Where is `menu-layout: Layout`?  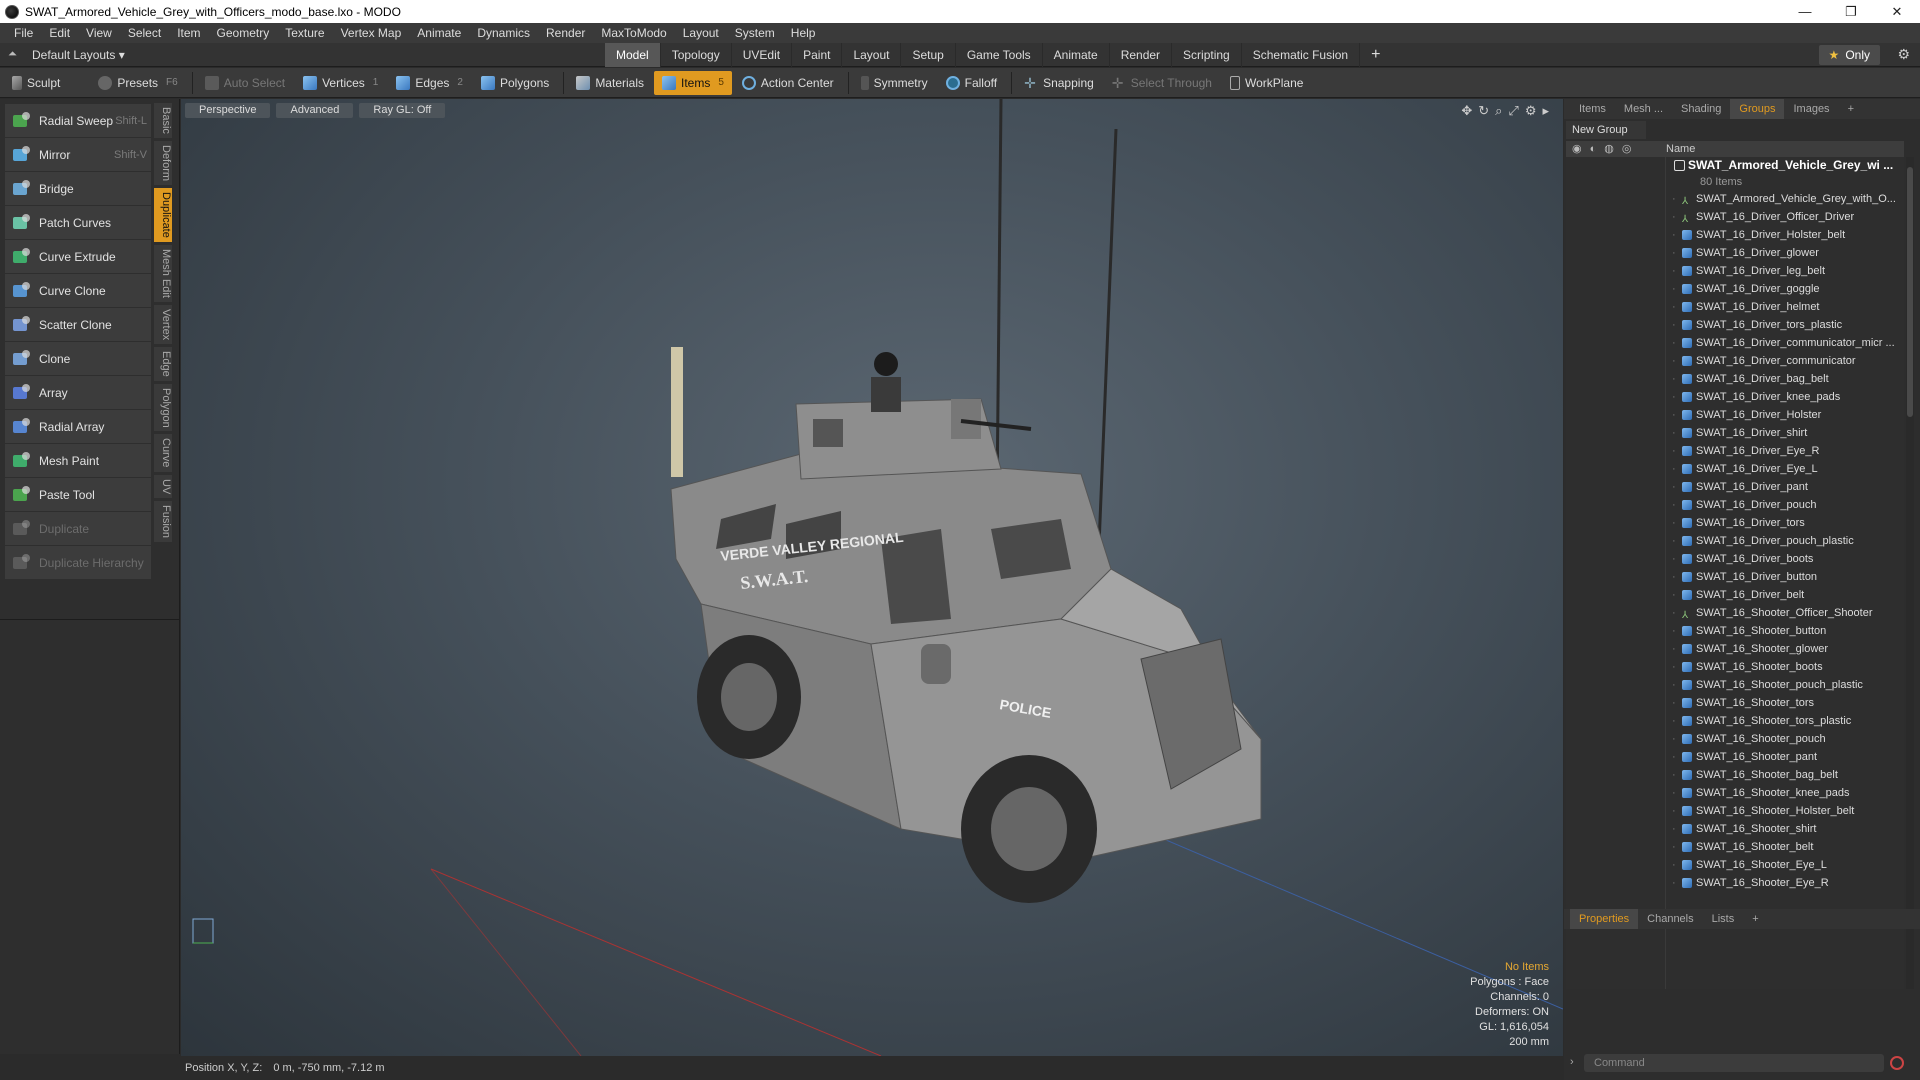
menu-layout: Layout is located at coordinates (701, 33).